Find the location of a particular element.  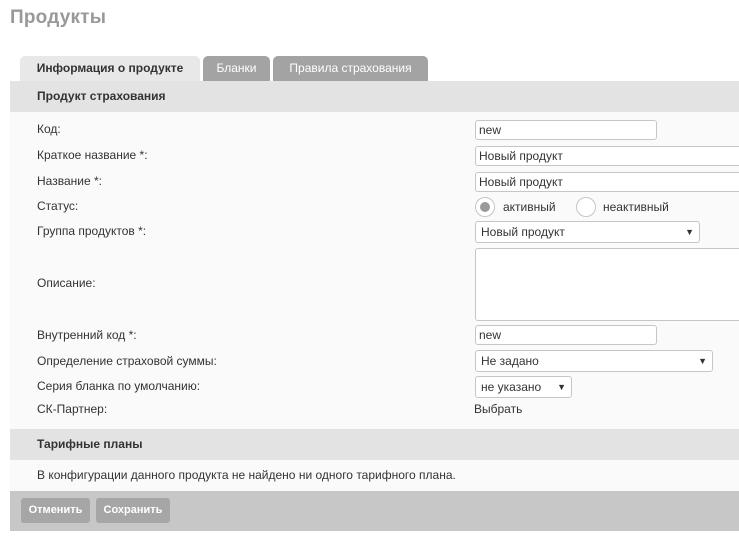

radio-selected-dot is located at coordinates (485, 207).